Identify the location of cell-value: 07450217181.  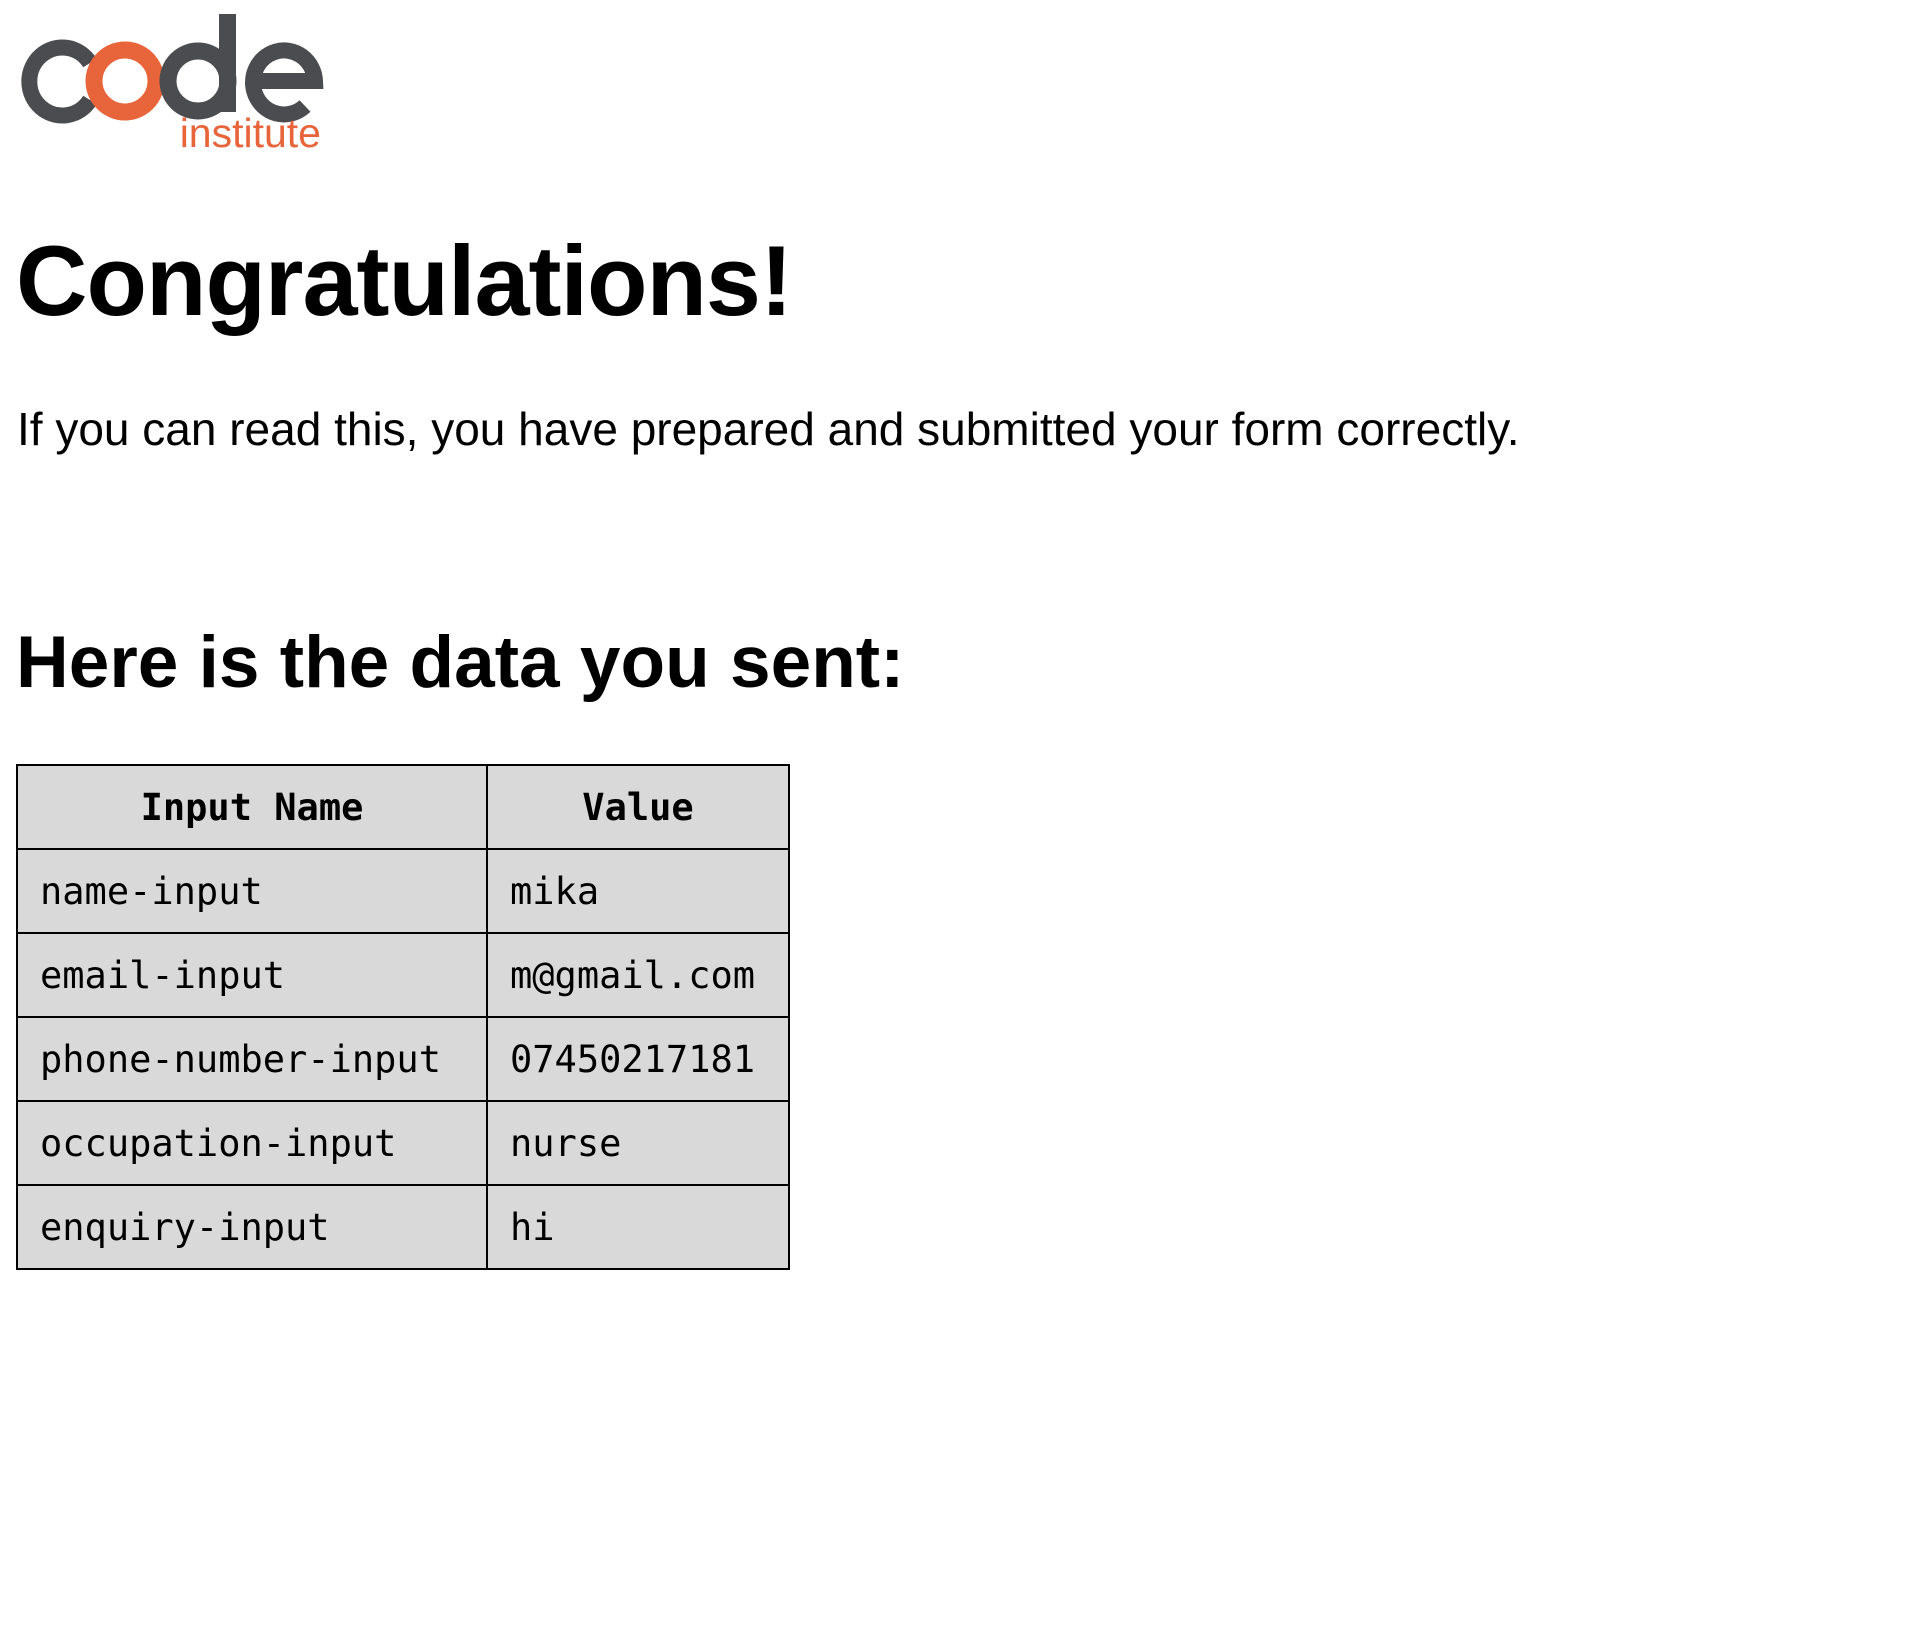
(638, 1059).